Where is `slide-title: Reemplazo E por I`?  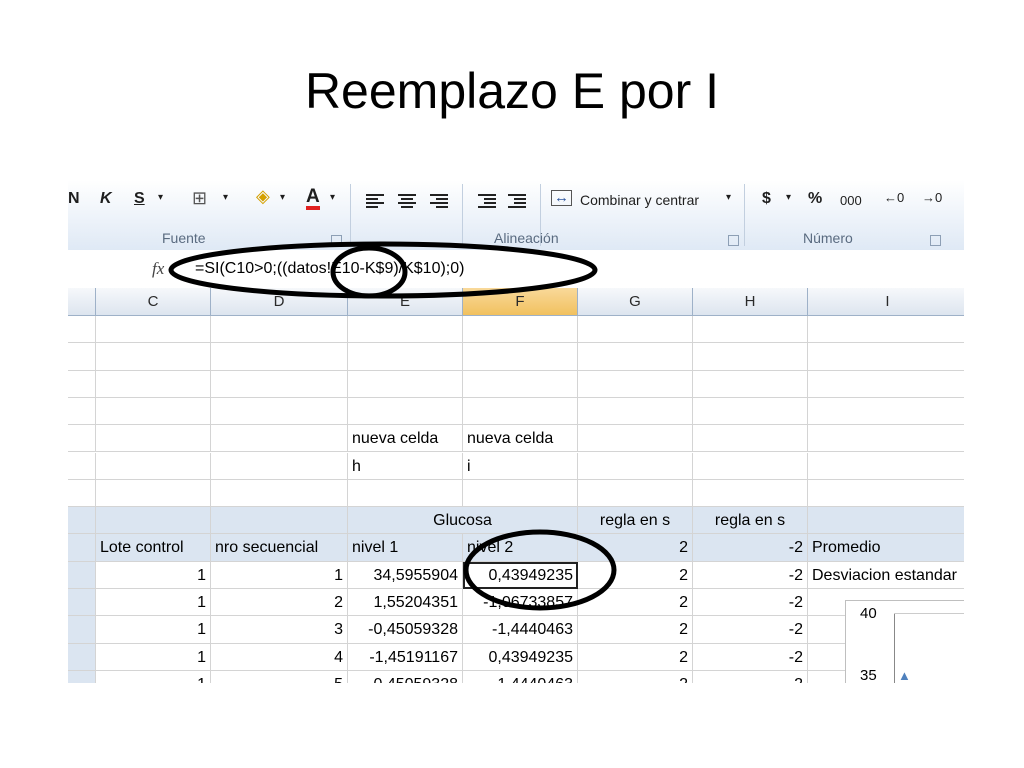 slide-title: Reemplazo E por I is located at coordinates (512, 91).